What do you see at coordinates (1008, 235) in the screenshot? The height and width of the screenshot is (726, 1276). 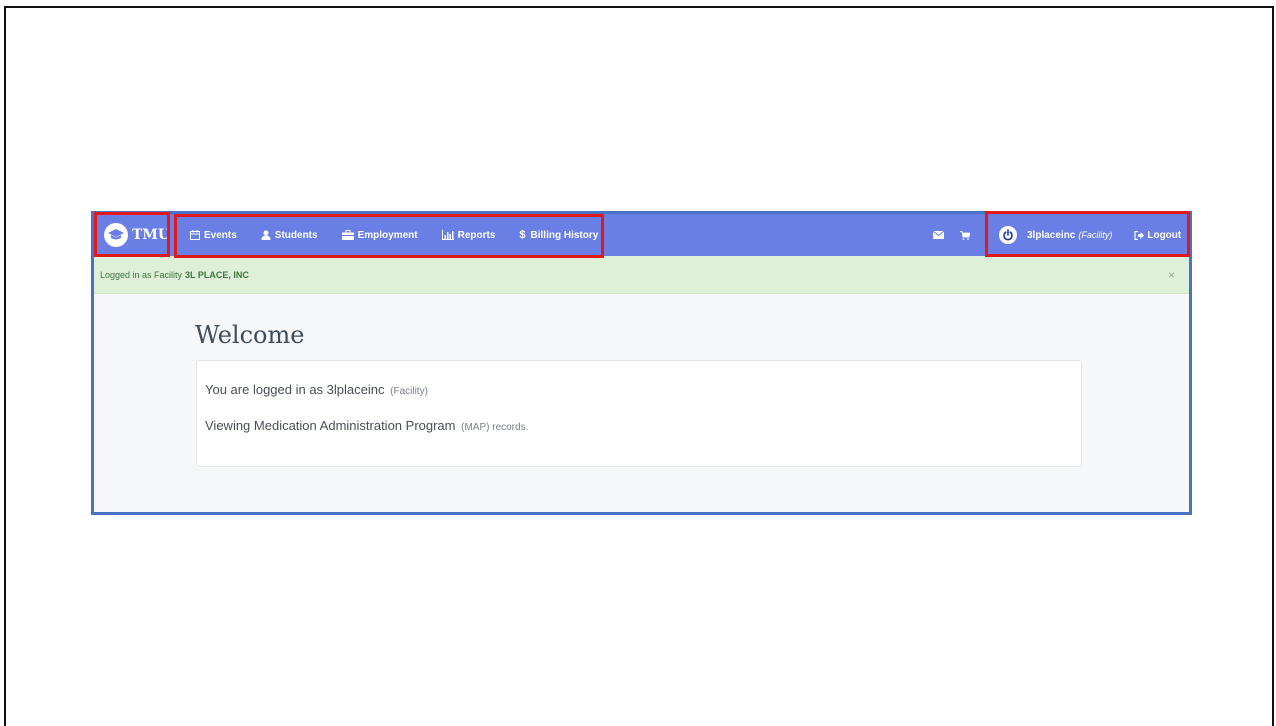 I see `power-icon` at bounding box center [1008, 235].